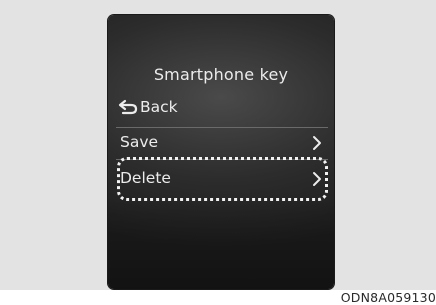 Image resolution: width=436 pixels, height=305 pixels. Describe the element at coordinates (388, 297) in the screenshot. I see `figure-code: ODN8A059130` at that location.